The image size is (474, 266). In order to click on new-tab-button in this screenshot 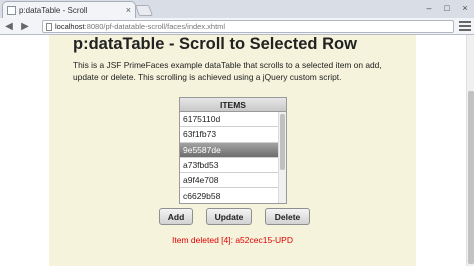, I will do `click(144, 10)`.